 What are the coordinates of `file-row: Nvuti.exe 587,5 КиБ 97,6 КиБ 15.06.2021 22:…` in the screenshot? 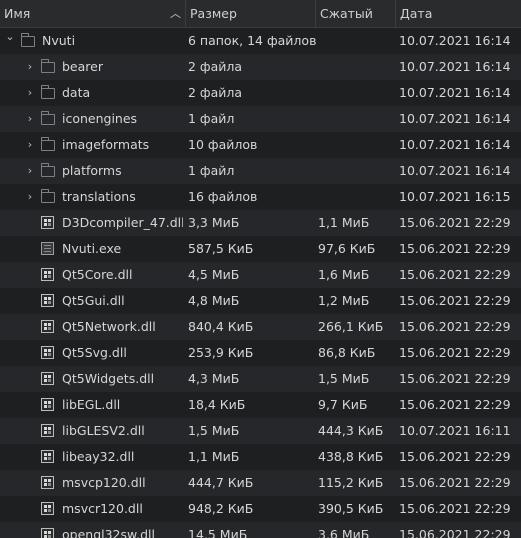 It's located at (260, 249).